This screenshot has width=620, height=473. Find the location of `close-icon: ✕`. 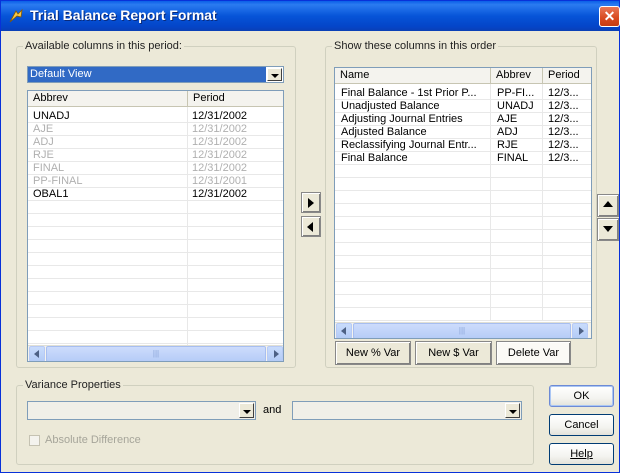

close-icon: ✕ is located at coordinates (609, 16).